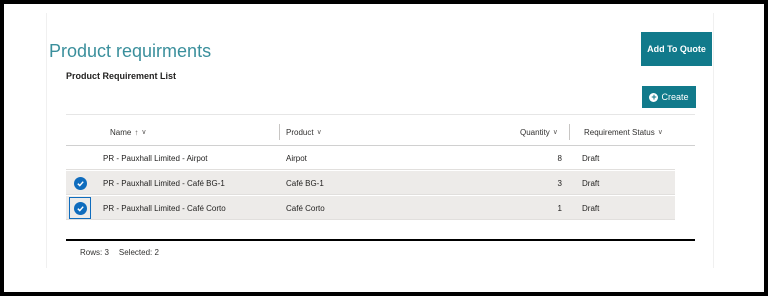 The height and width of the screenshot is (296, 768). What do you see at coordinates (164, 208) in the screenshot?
I see `cell-name: PR - Pauxhall Limited - Café Corto` at bounding box center [164, 208].